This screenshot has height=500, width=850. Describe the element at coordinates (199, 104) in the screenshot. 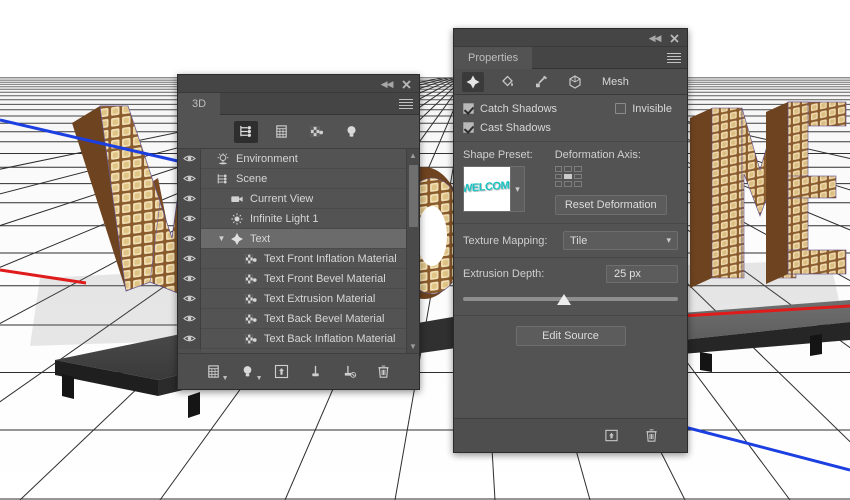

I see `tab-3d: 3D` at that location.